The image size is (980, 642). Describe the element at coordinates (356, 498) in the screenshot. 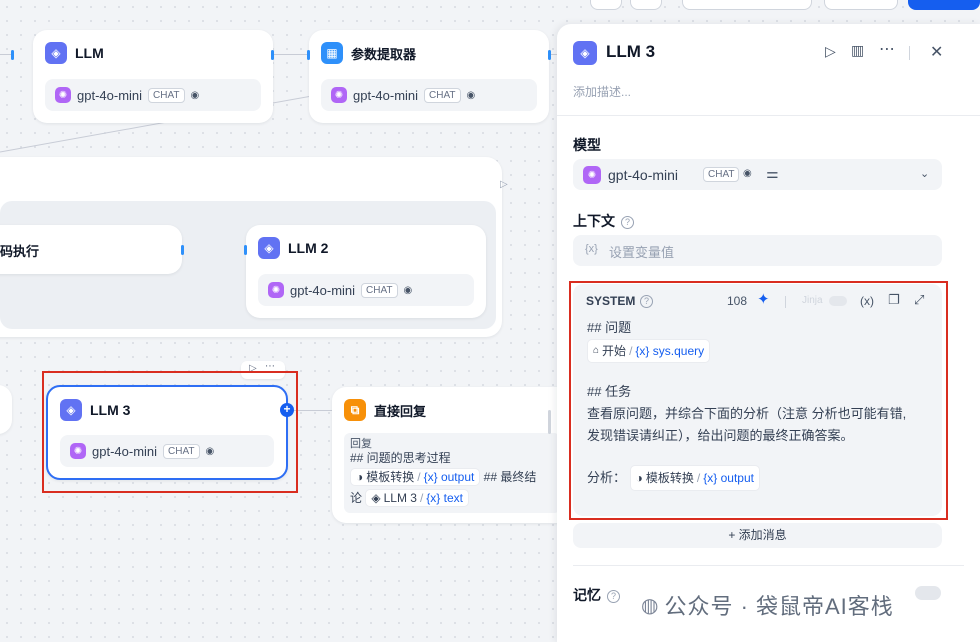

I see `answer-text: 论` at that location.